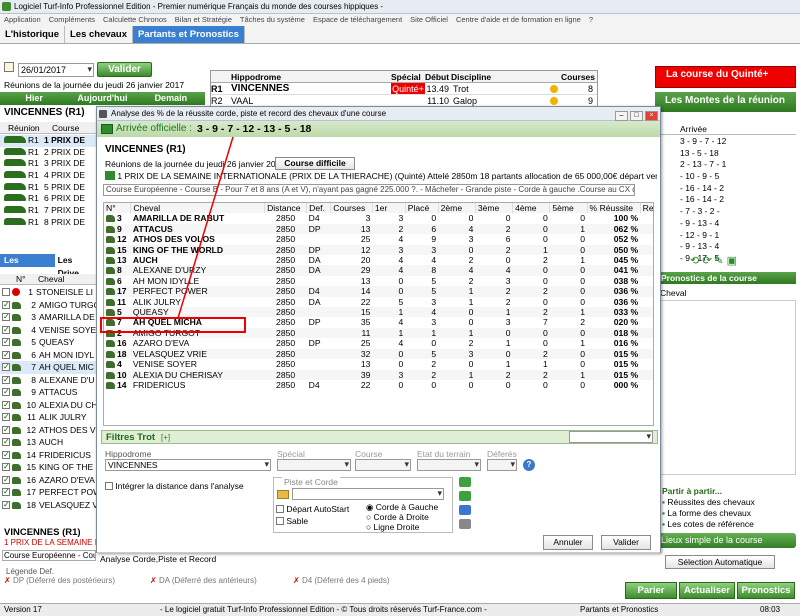 The image size is (800, 616). Describe the element at coordinates (286, 208) in the screenshot. I see `col-header: Distance` at that location.